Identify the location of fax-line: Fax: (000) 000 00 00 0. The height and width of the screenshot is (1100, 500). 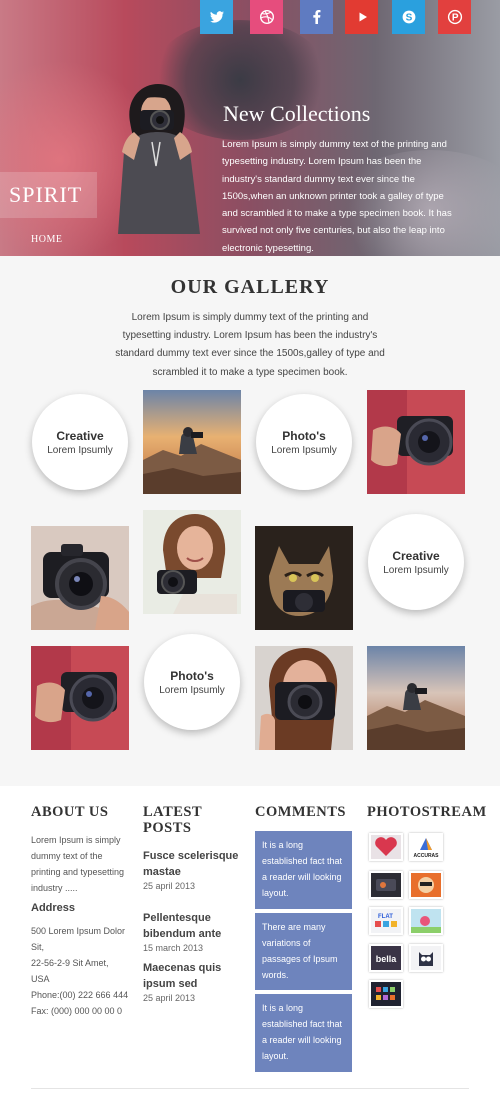
(77, 1011).